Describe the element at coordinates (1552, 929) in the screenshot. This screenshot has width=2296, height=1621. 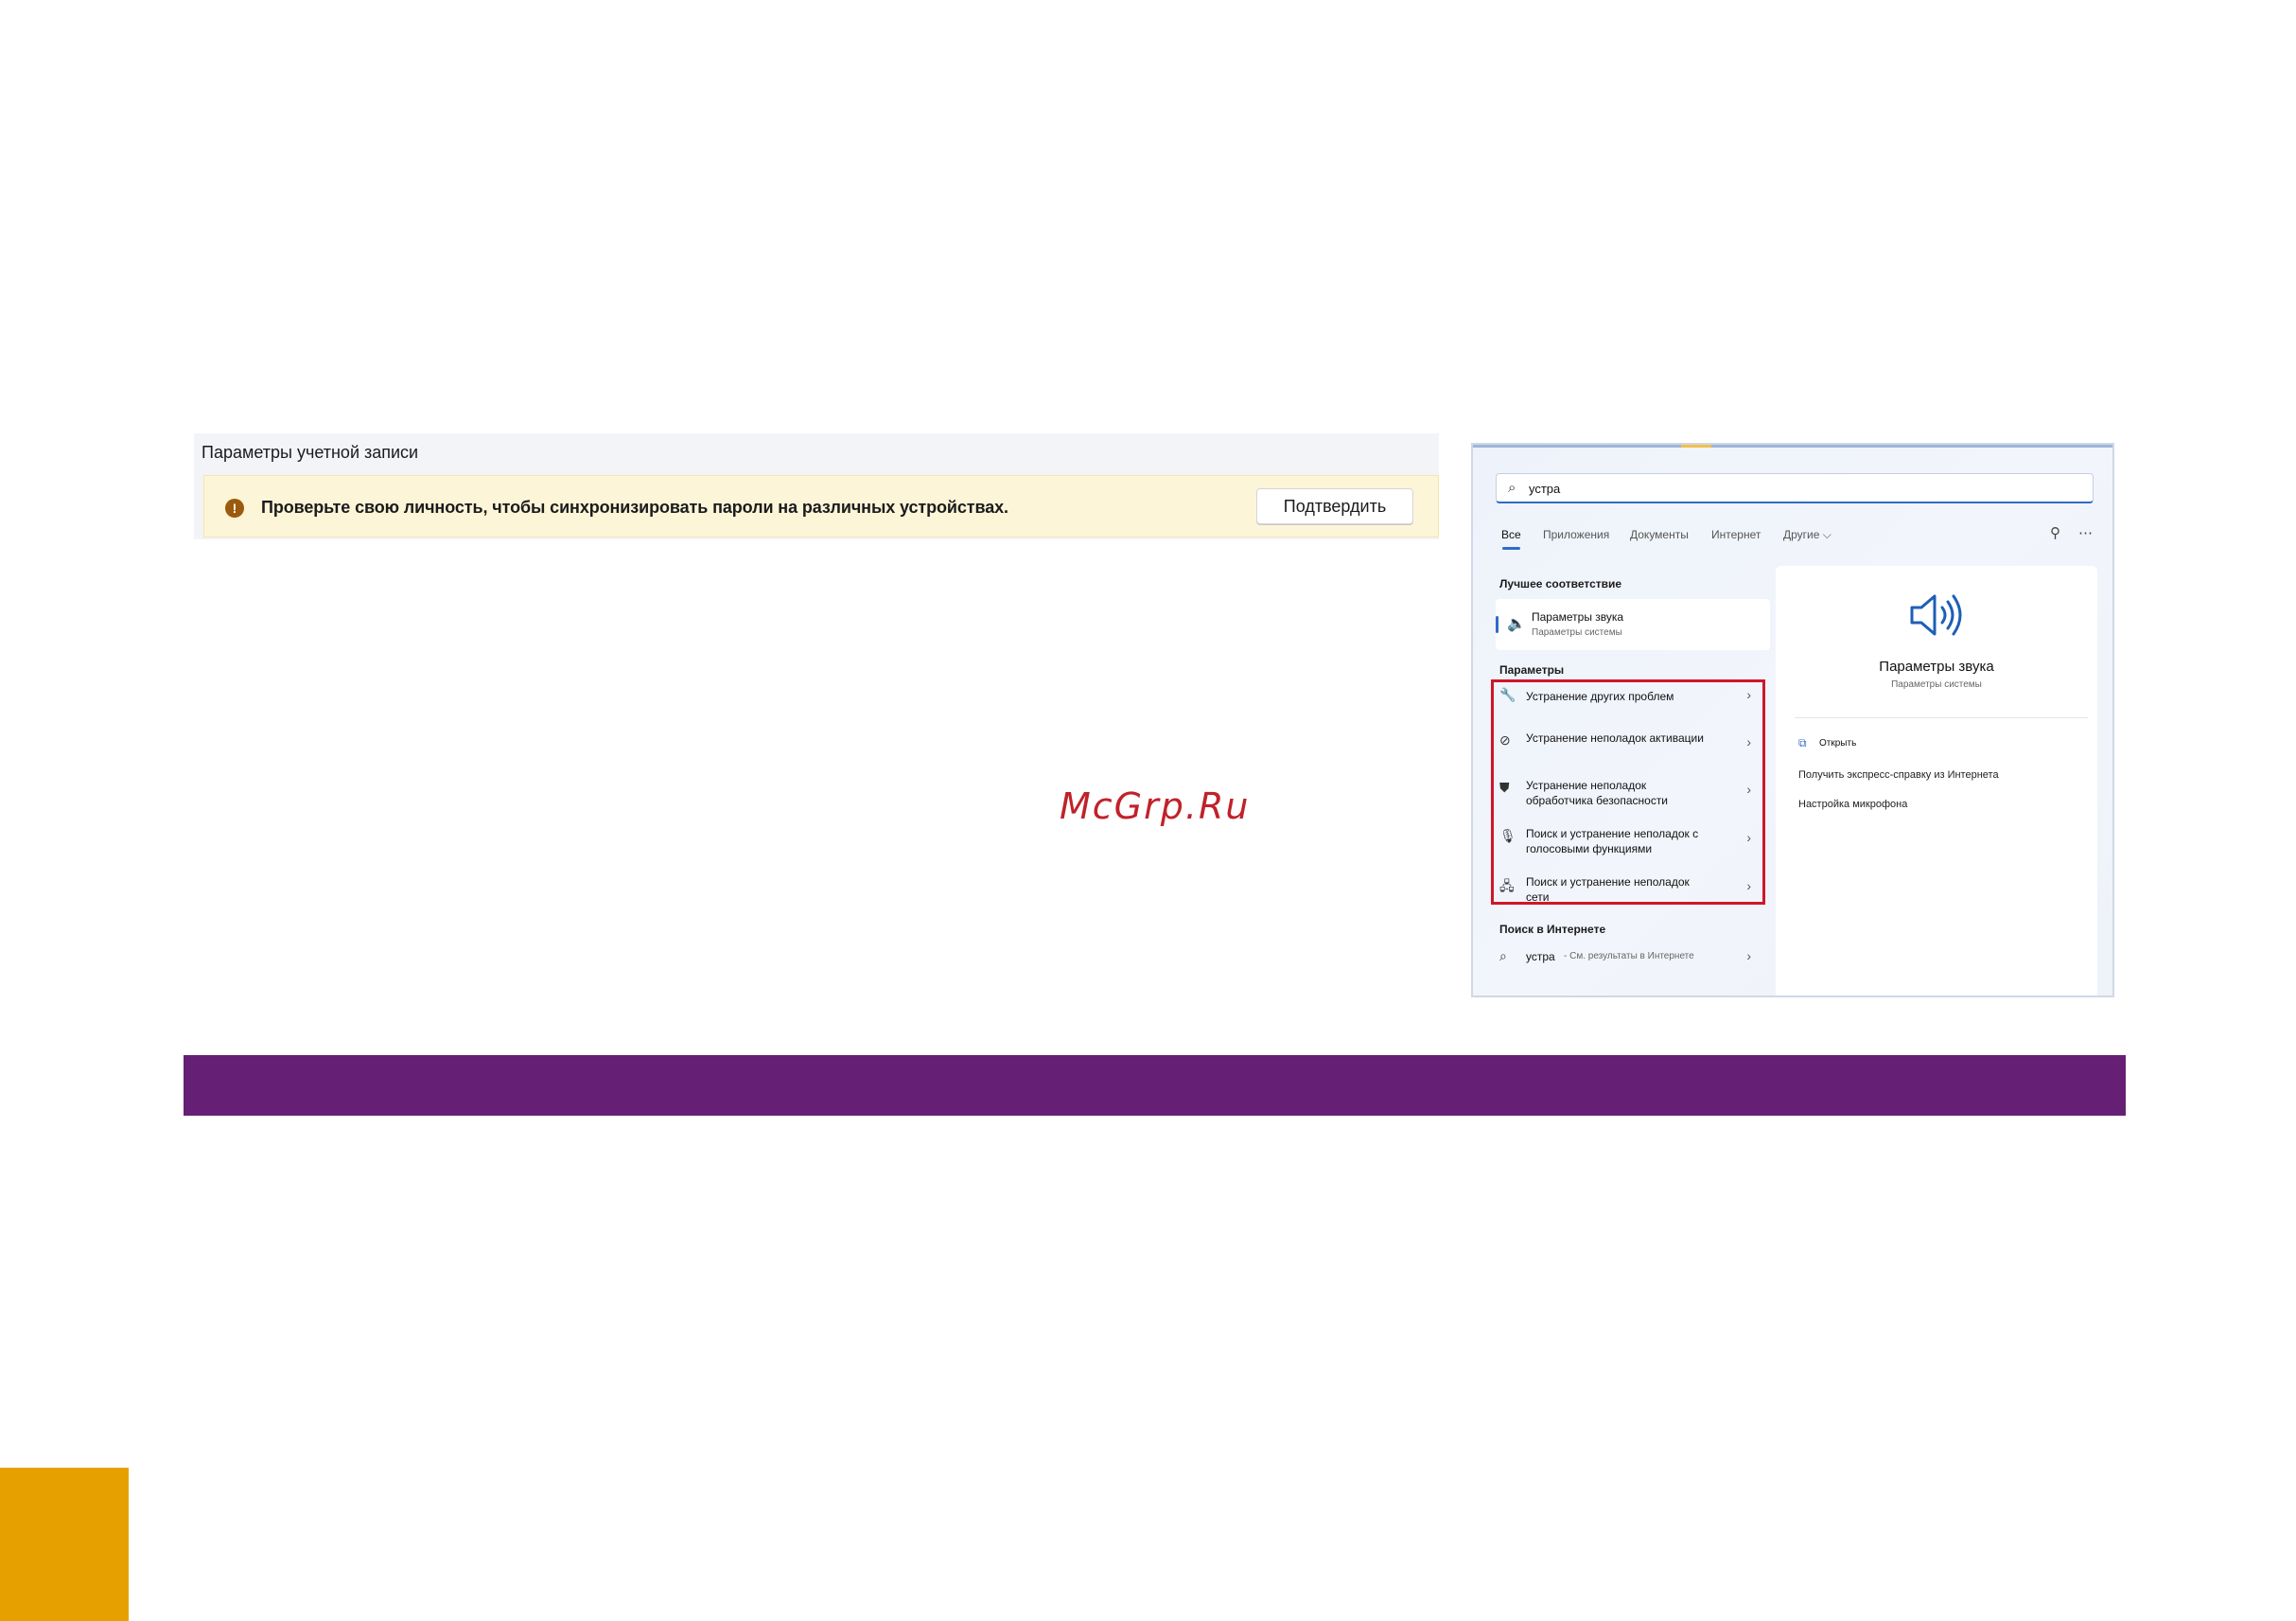
I see `web-search-header: Поиск в Интернете` at that location.